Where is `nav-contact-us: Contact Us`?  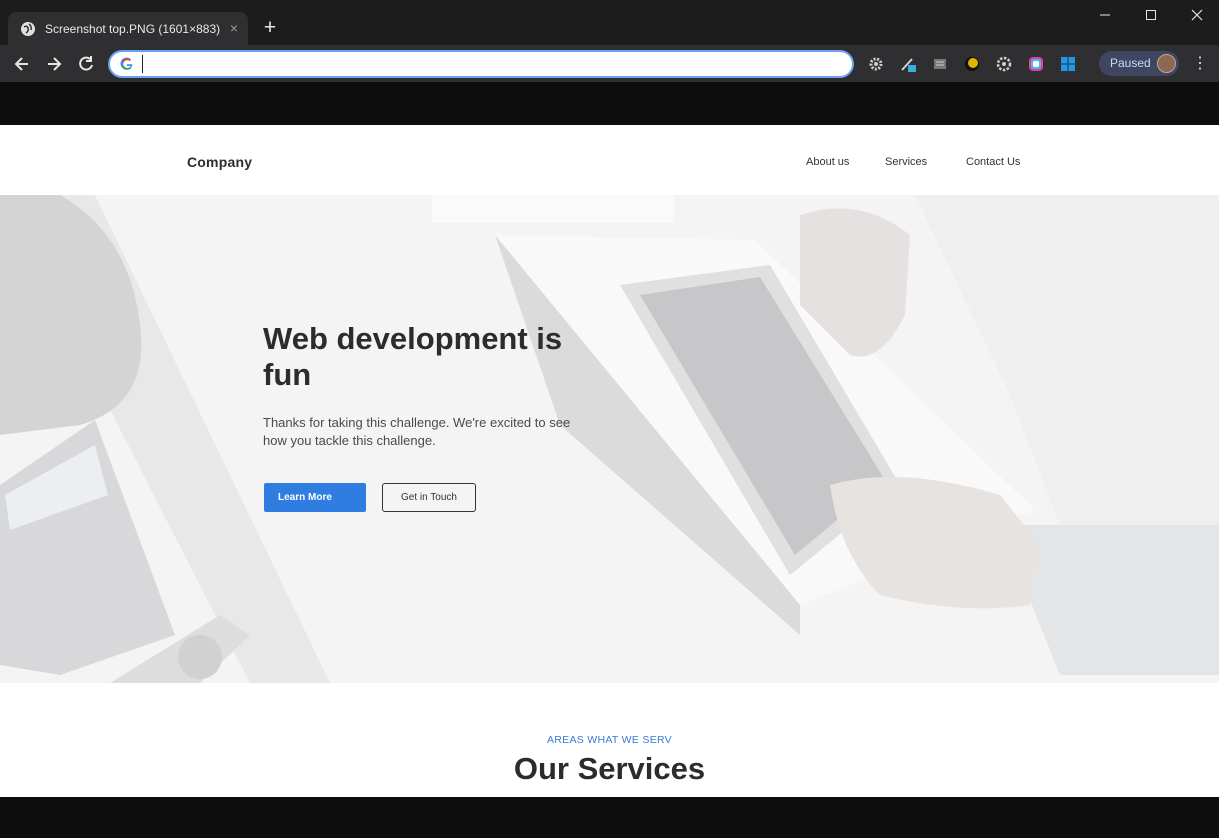
nav-contact-us: Contact Us is located at coordinates (993, 162).